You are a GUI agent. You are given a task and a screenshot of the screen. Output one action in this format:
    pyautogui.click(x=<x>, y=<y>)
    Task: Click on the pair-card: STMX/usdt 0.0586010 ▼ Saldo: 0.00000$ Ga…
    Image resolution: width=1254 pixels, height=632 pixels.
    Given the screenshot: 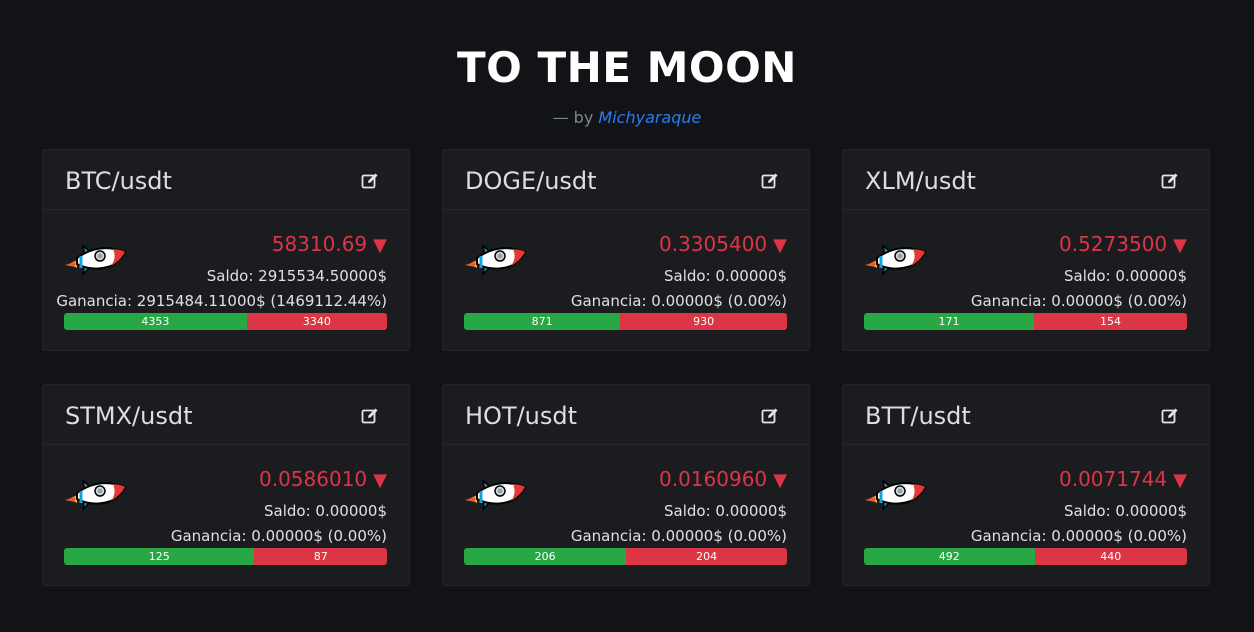 What is the action you would take?
    pyautogui.click(x=226, y=485)
    